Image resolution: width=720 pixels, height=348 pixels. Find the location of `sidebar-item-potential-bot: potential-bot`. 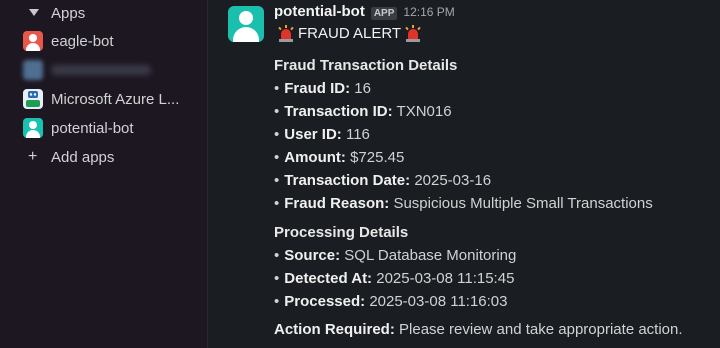

sidebar-item-potential-bot: potential-bot is located at coordinates (103, 128).